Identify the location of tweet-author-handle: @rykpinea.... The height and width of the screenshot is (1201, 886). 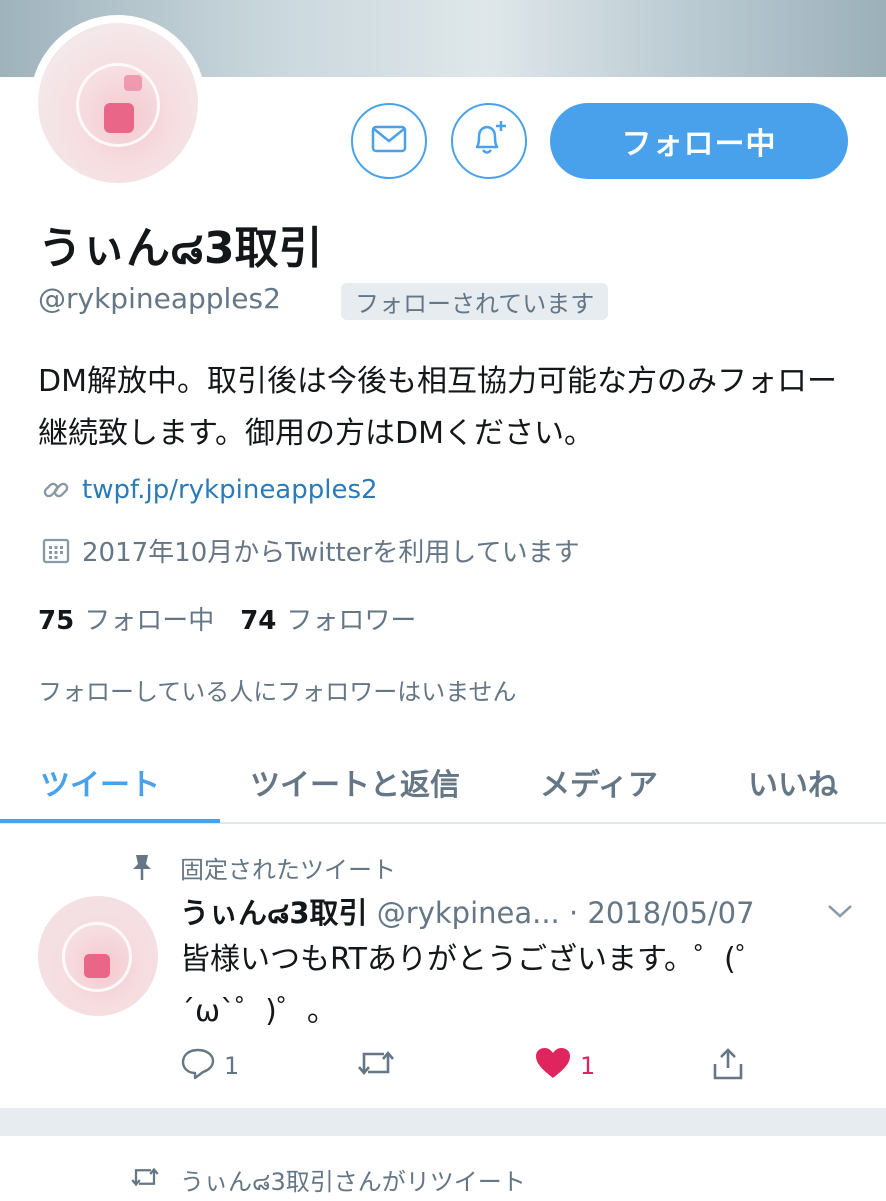
(468, 913).